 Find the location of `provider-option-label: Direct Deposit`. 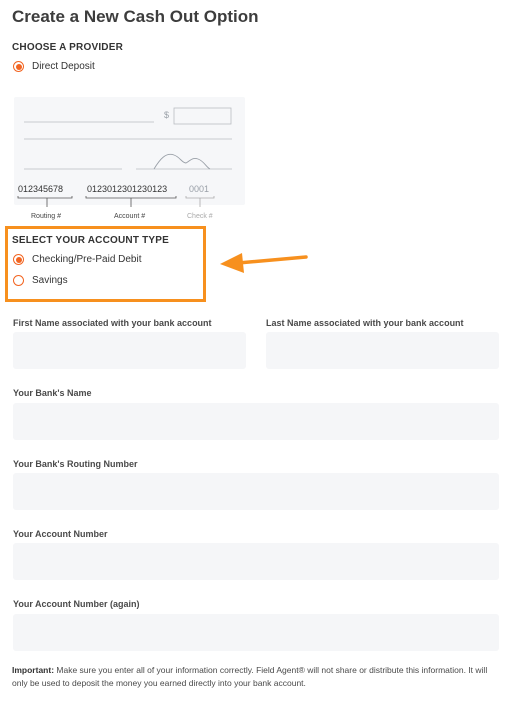

provider-option-label: Direct Deposit is located at coordinates (63, 66).